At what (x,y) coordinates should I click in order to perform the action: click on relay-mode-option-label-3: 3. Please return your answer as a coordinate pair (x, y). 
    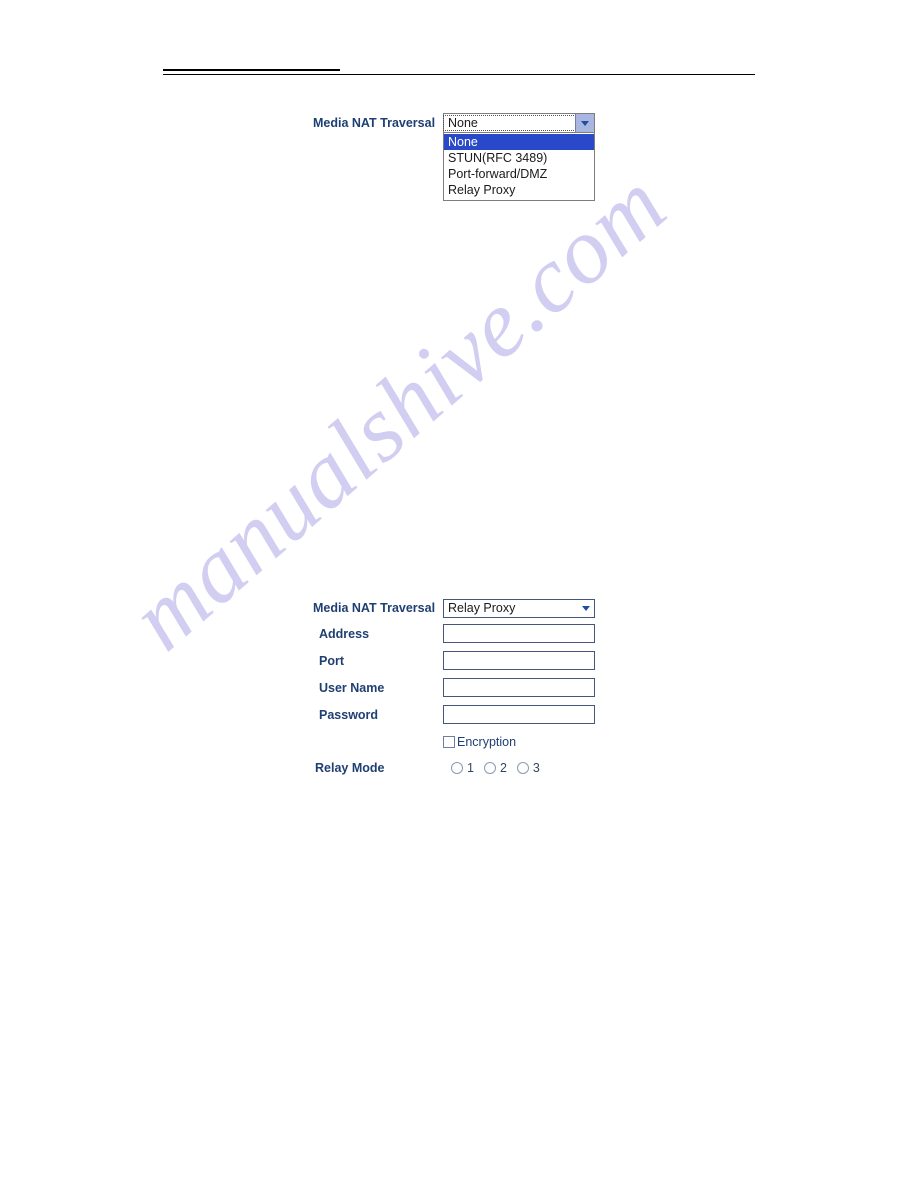
    Looking at the image, I should click on (536, 768).